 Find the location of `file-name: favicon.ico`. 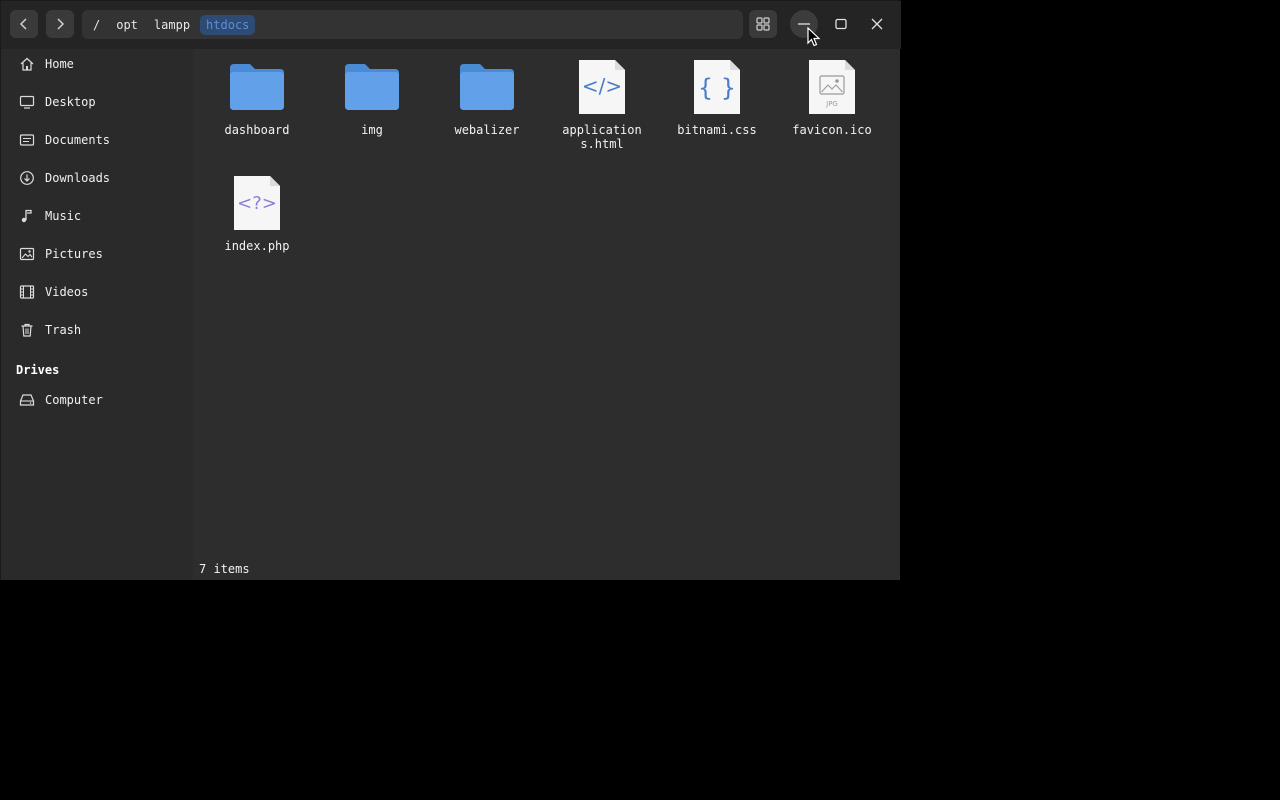

file-name: favicon.ico is located at coordinates (832, 130).